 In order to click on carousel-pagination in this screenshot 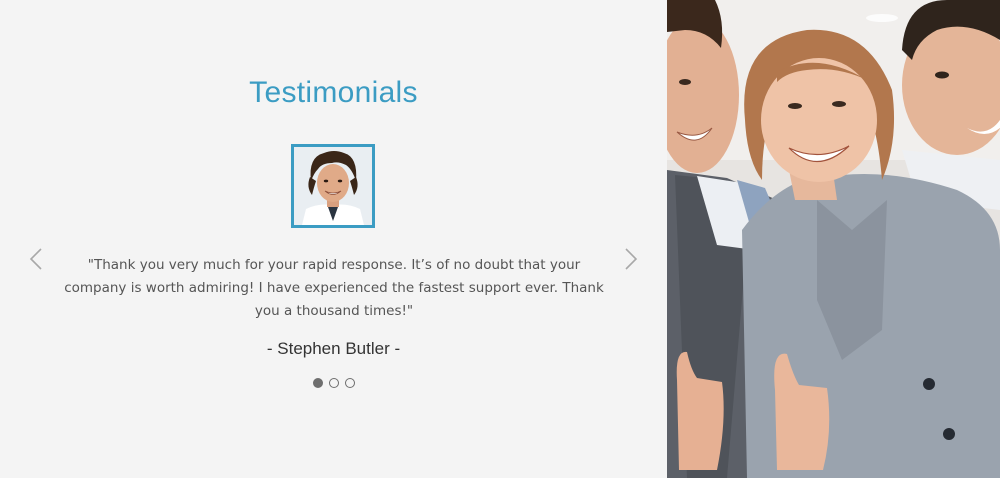, I will do `click(333, 383)`.